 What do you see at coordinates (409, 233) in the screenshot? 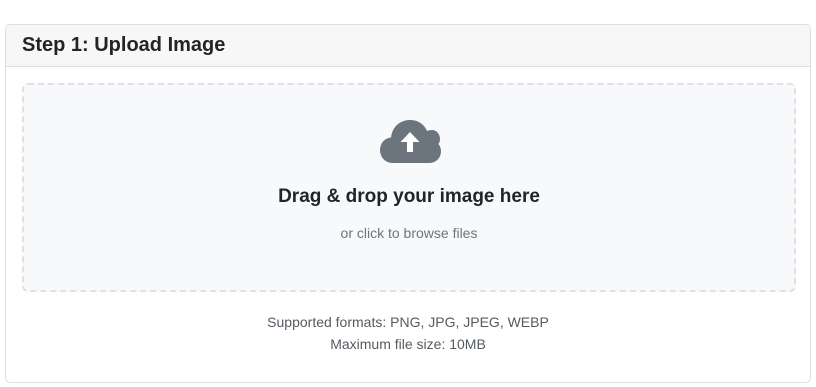
I see `browse-files-link: or click to browse files` at bounding box center [409, 233].